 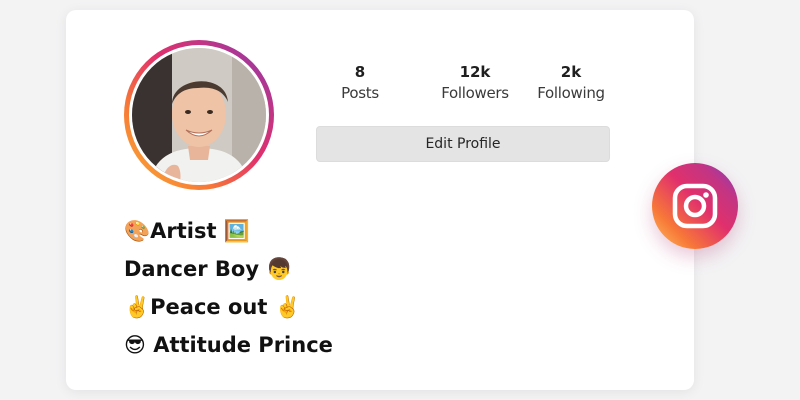 I want to click on instagram-icon, so click(x=695, y=206).